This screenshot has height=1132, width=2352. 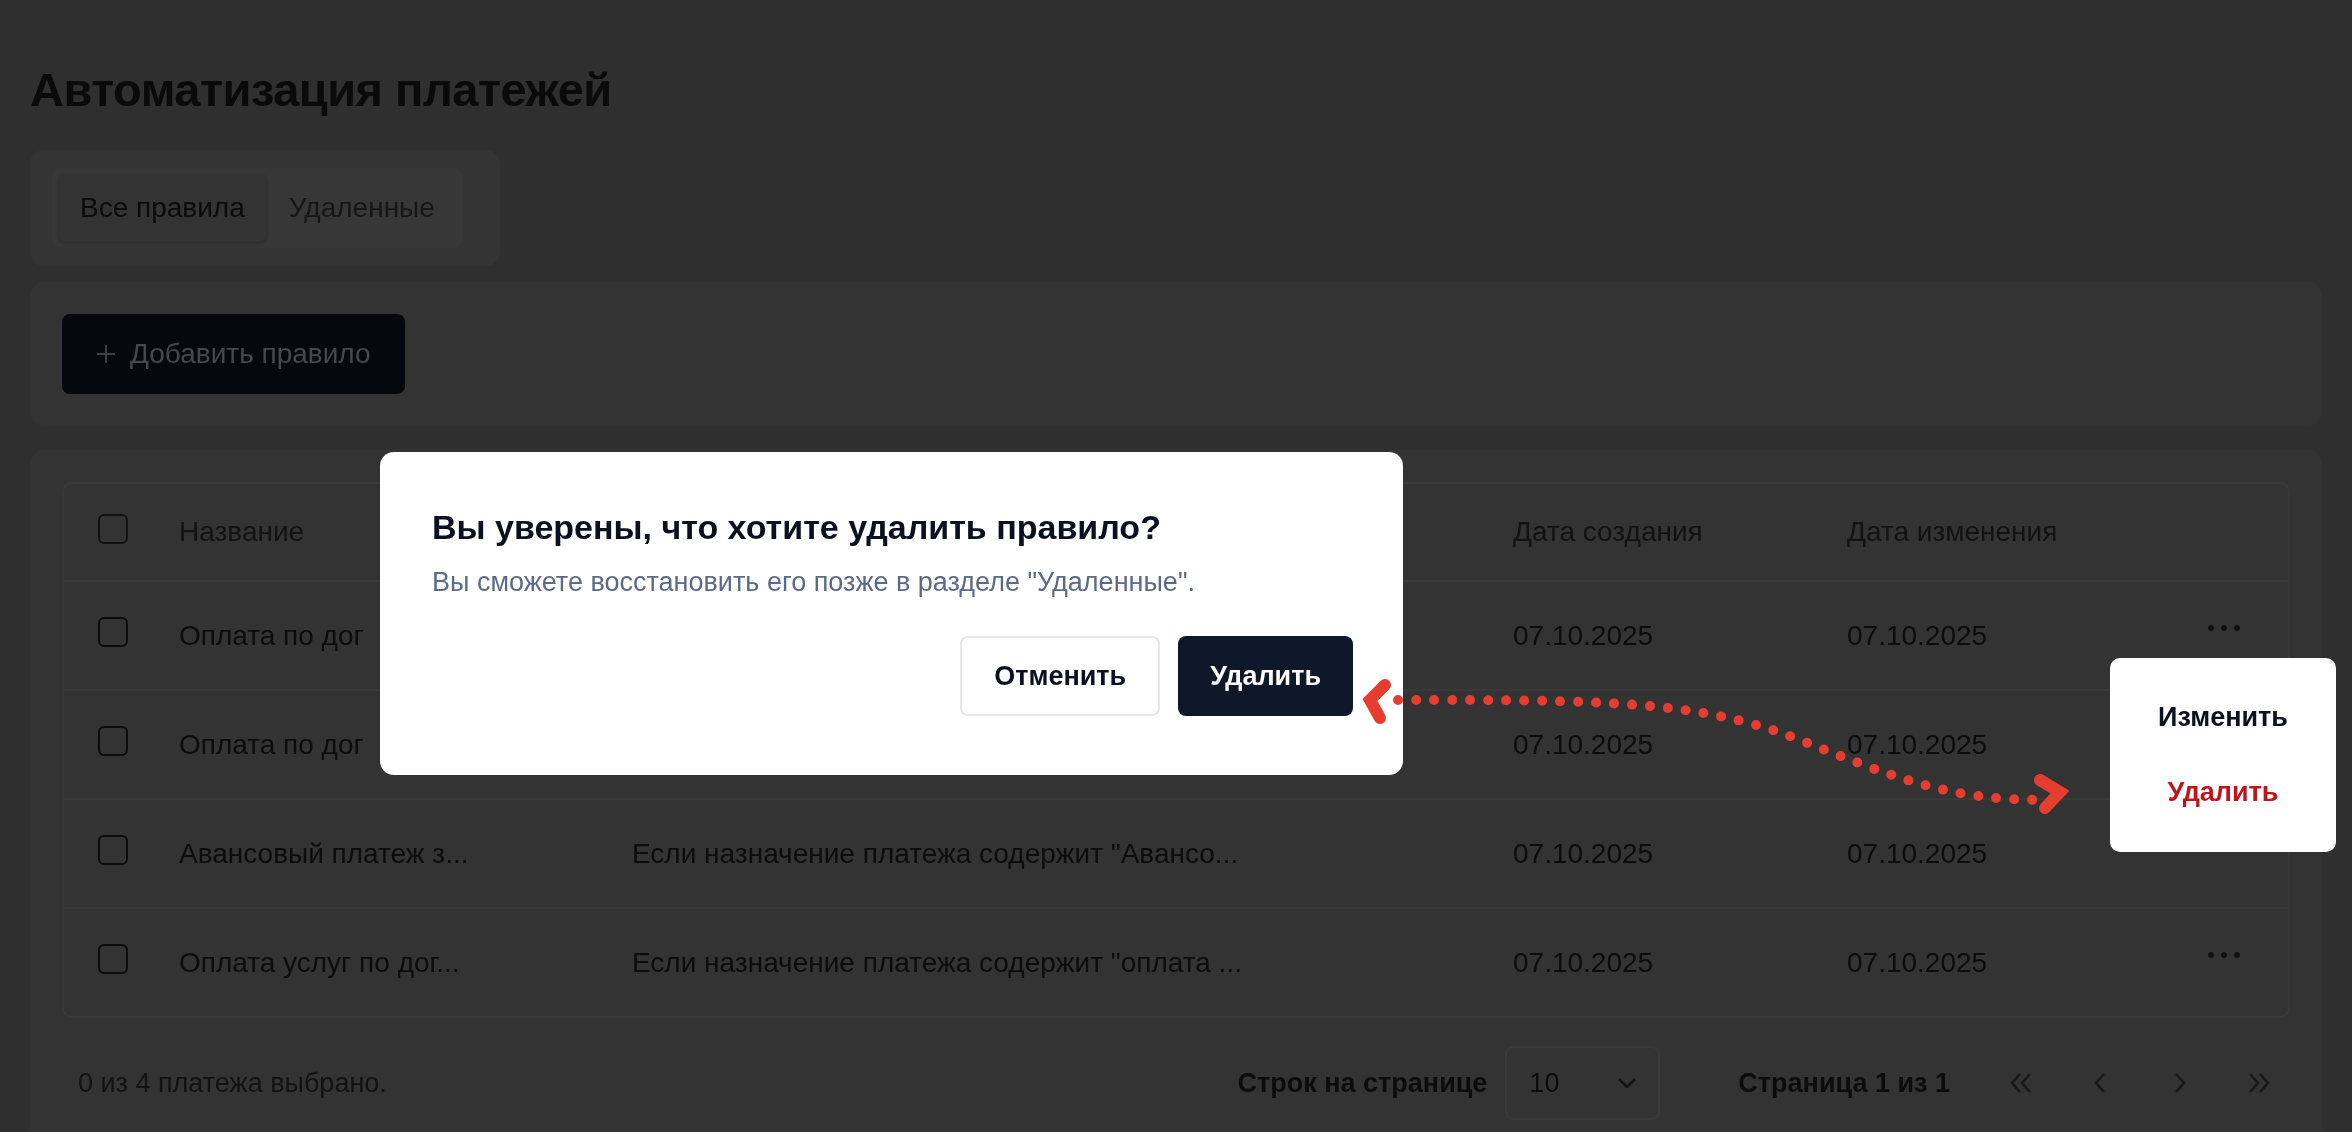 What do you see at coordinates (106, 354) in the screenshot?
I see `plus-icon` at bounding box center [106, 354].